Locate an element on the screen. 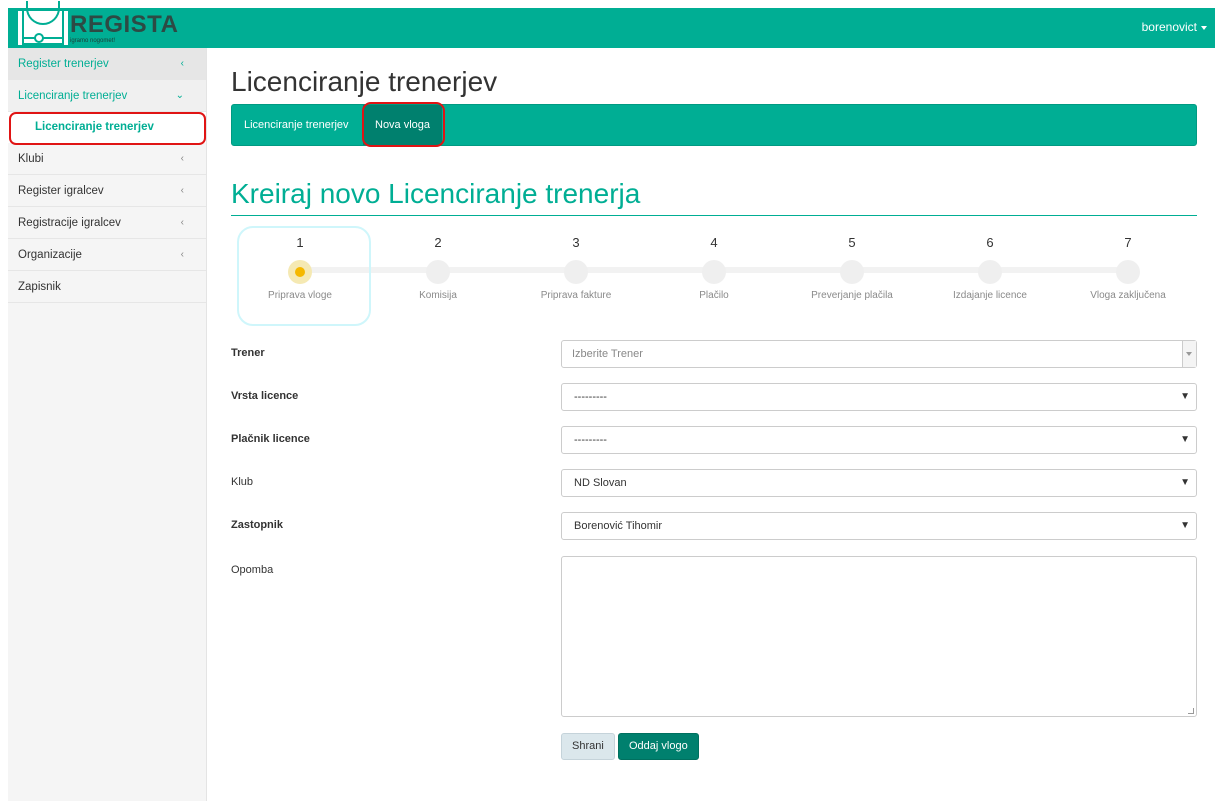  highlight-current-step is located at coordinates (304, 276).